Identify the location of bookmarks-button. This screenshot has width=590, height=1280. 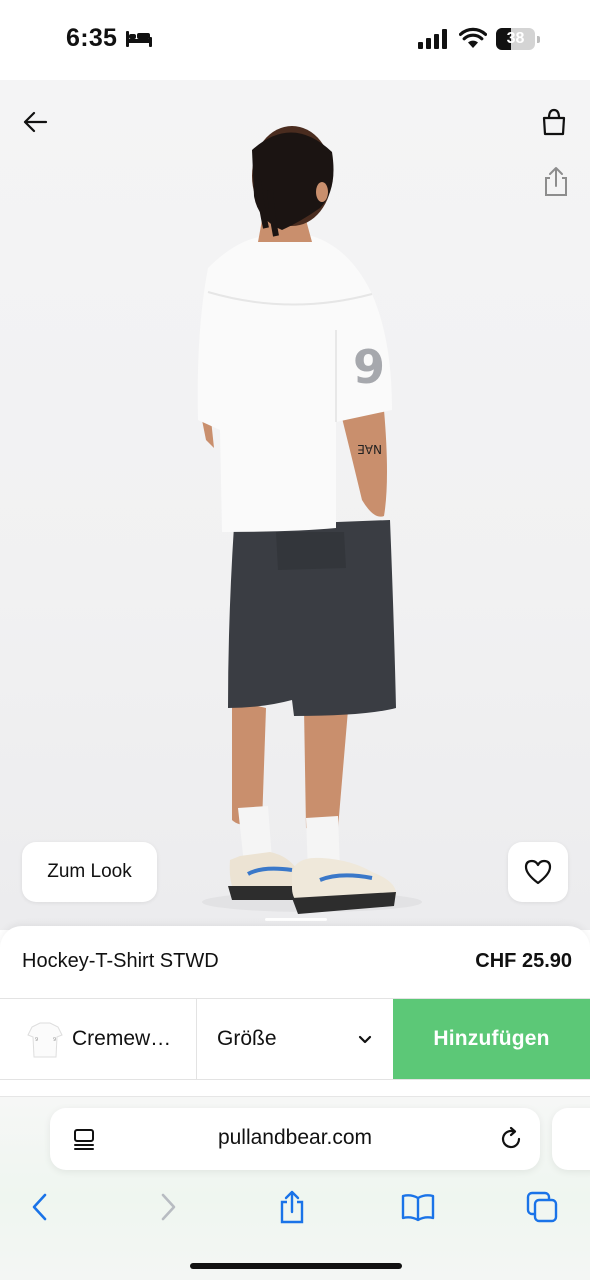
(418, 1207).